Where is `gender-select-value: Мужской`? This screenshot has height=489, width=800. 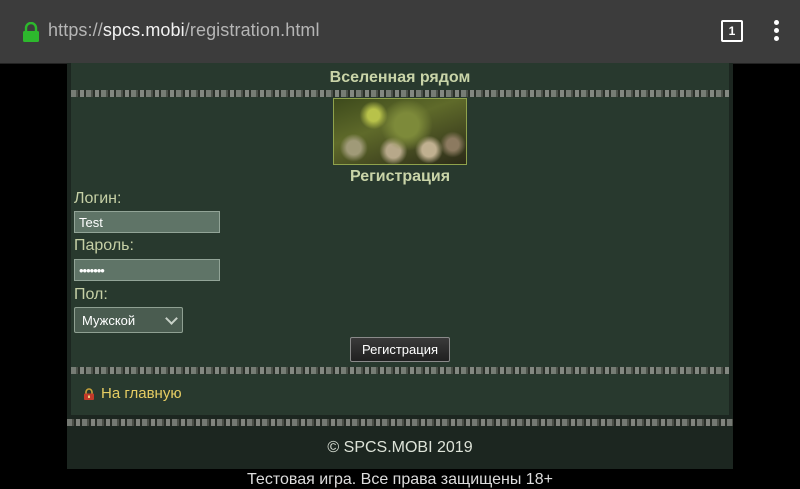
gender-select-value: Мужской is located at coordinates (109, 320).